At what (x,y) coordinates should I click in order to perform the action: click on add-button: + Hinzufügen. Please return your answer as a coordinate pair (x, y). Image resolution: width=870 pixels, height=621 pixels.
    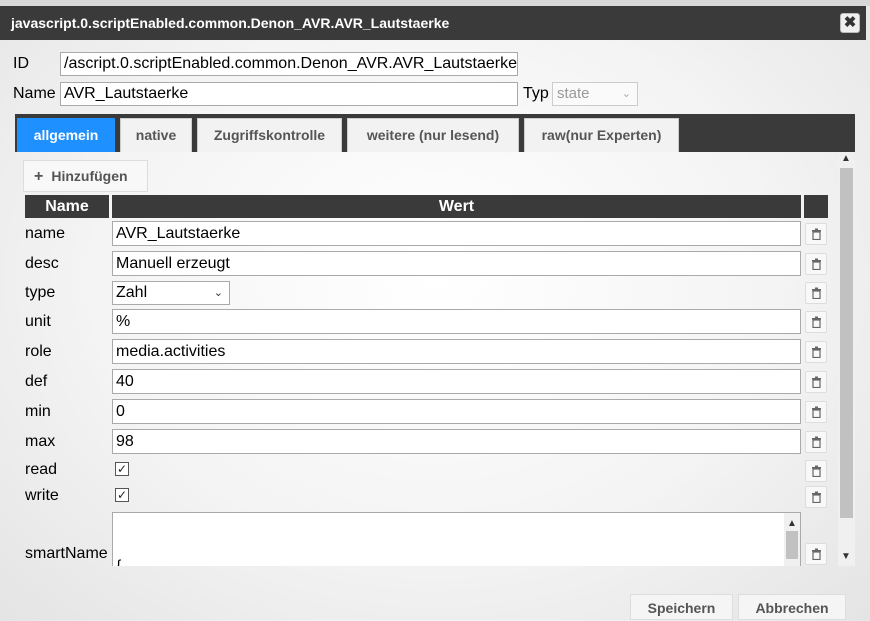
    Looking at the image, I should click on (85, 176).